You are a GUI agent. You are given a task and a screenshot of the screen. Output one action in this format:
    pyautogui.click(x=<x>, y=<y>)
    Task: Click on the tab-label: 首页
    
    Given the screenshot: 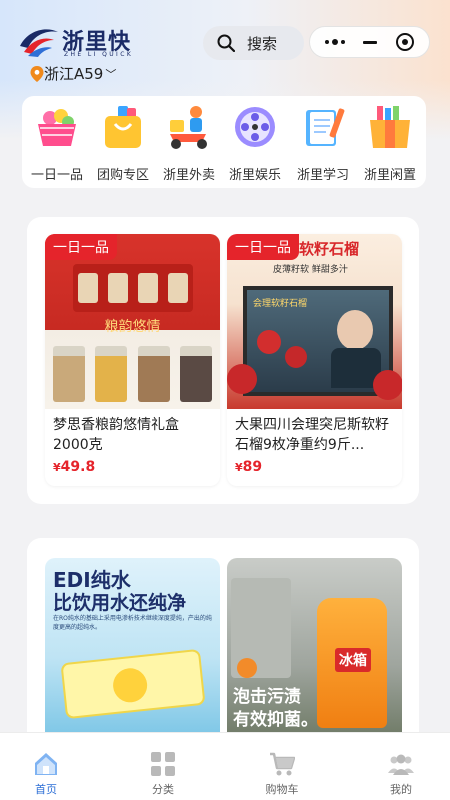 What is the action you would take?
    pyautogui.click(x=46, y=789)
    